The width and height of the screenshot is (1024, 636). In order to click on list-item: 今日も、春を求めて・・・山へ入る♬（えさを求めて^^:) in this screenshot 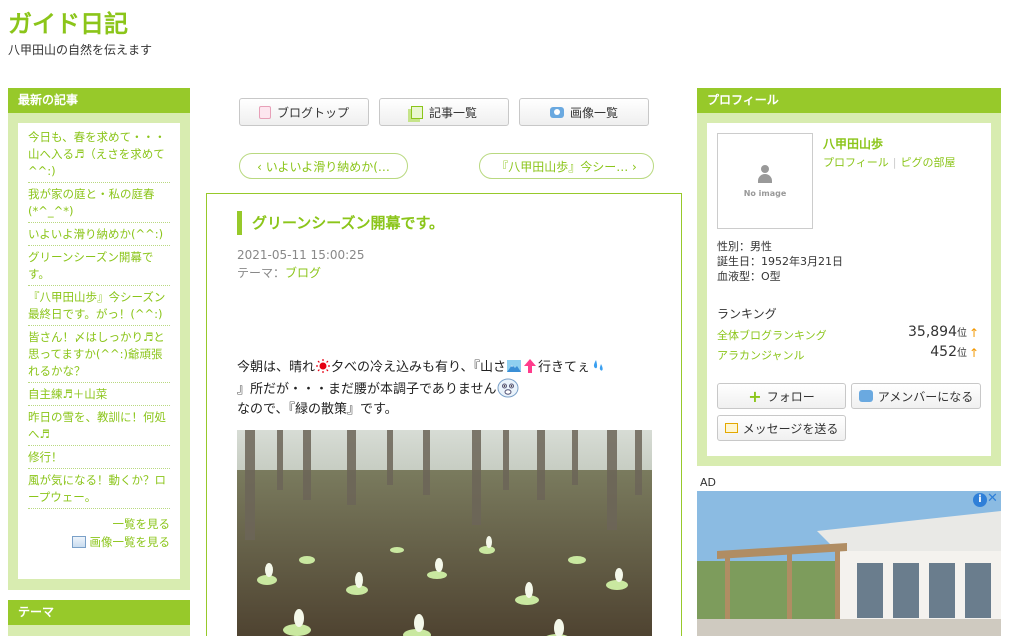, I will do `click(99, 154)`.